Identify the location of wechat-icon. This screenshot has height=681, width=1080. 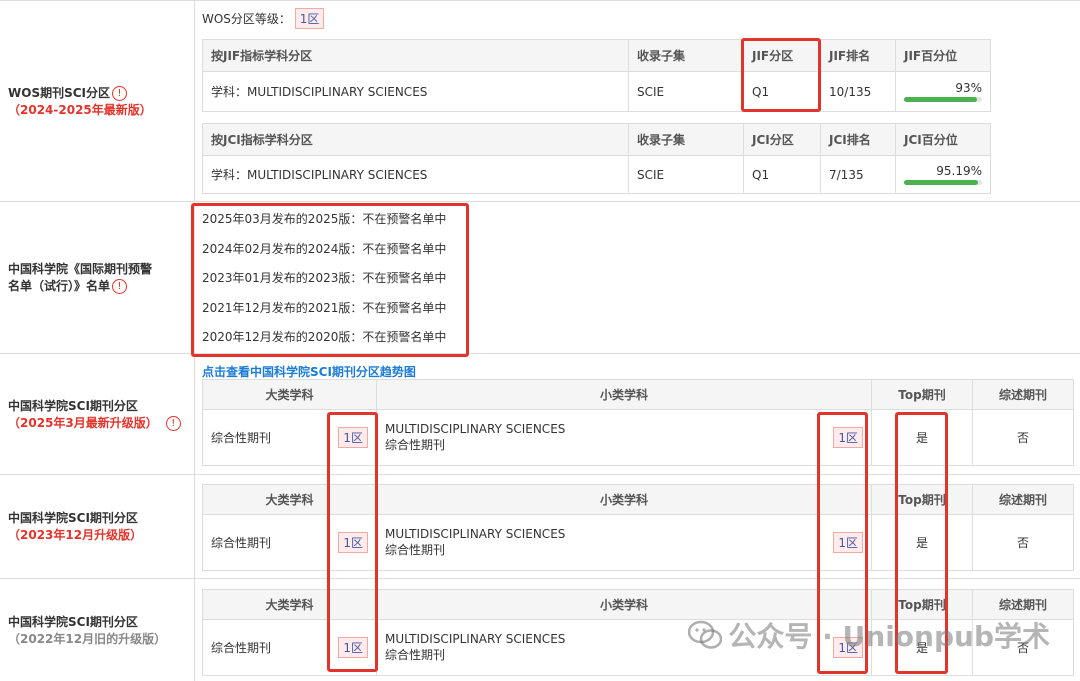
(705, 634).